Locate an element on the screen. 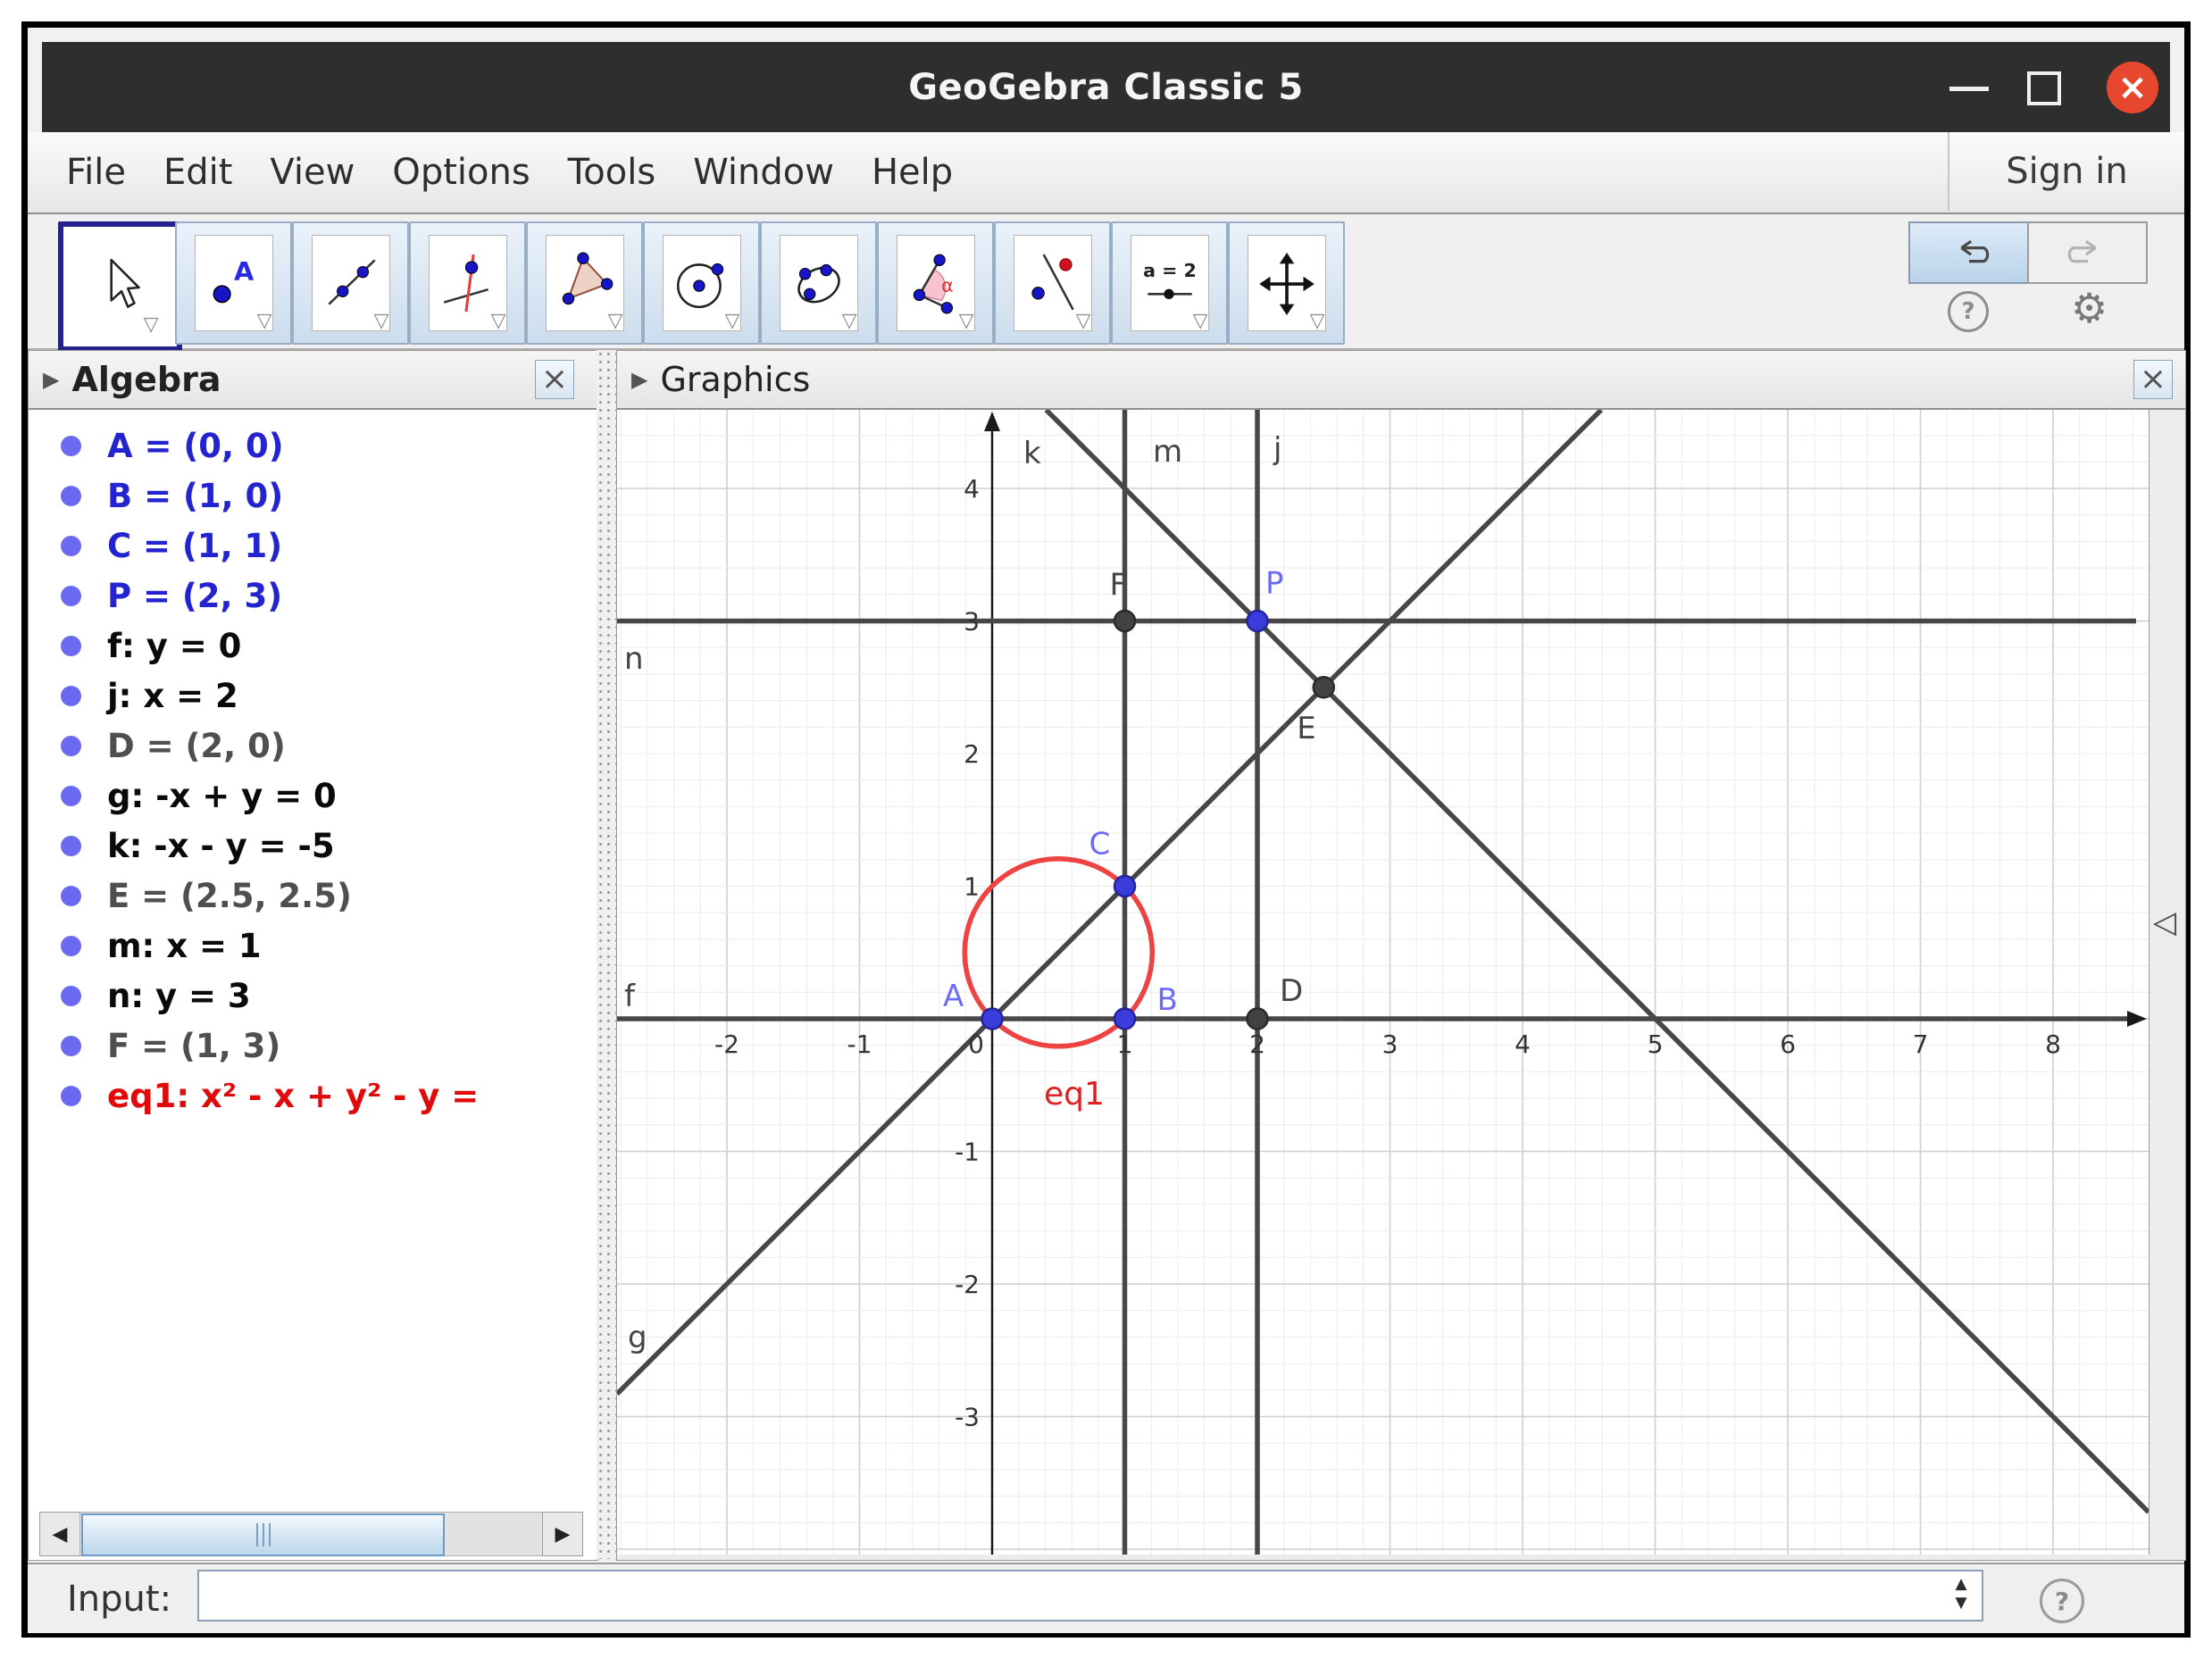 The width and height of the screenshot is (2212, 1659). menu-item-file: File is located at coordinates (96, 172).